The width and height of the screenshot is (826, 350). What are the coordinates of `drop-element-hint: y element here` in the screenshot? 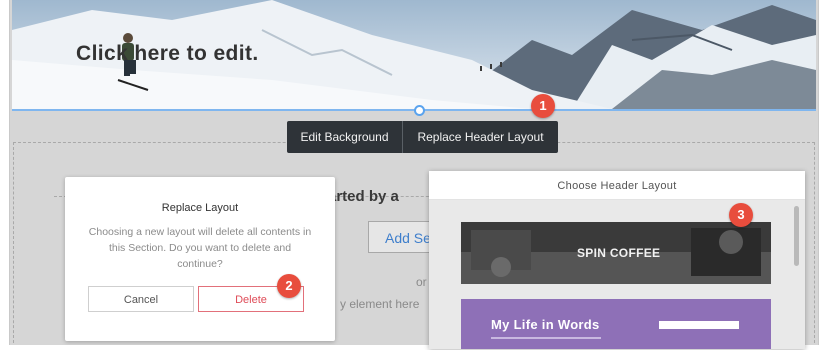 It's located at (380, 304).